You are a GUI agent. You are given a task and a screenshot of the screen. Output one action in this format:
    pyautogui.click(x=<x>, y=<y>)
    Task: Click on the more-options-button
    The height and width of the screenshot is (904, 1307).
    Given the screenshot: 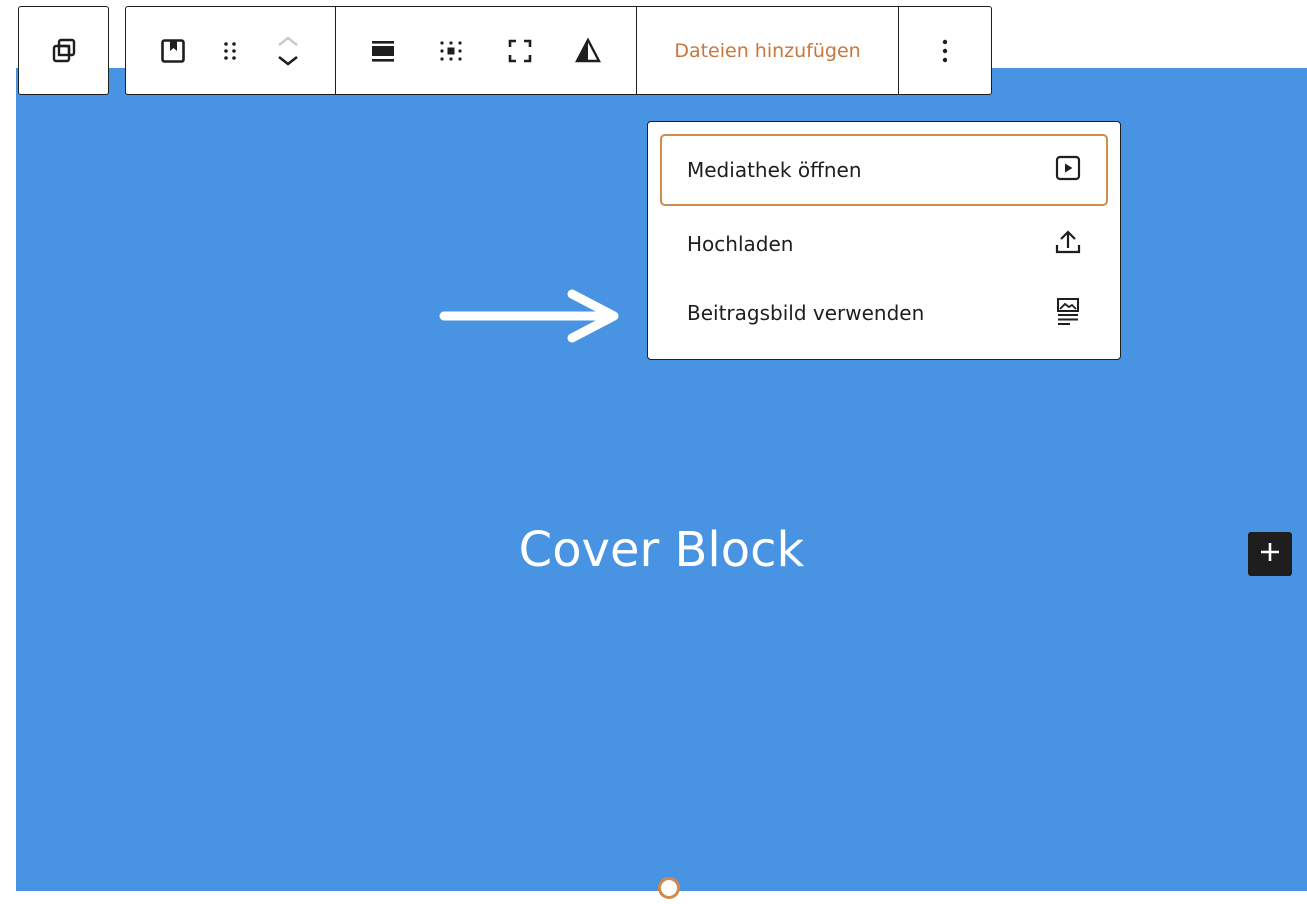 What is the action you would take?
    pyautogui.click(x=945, y=50)
    